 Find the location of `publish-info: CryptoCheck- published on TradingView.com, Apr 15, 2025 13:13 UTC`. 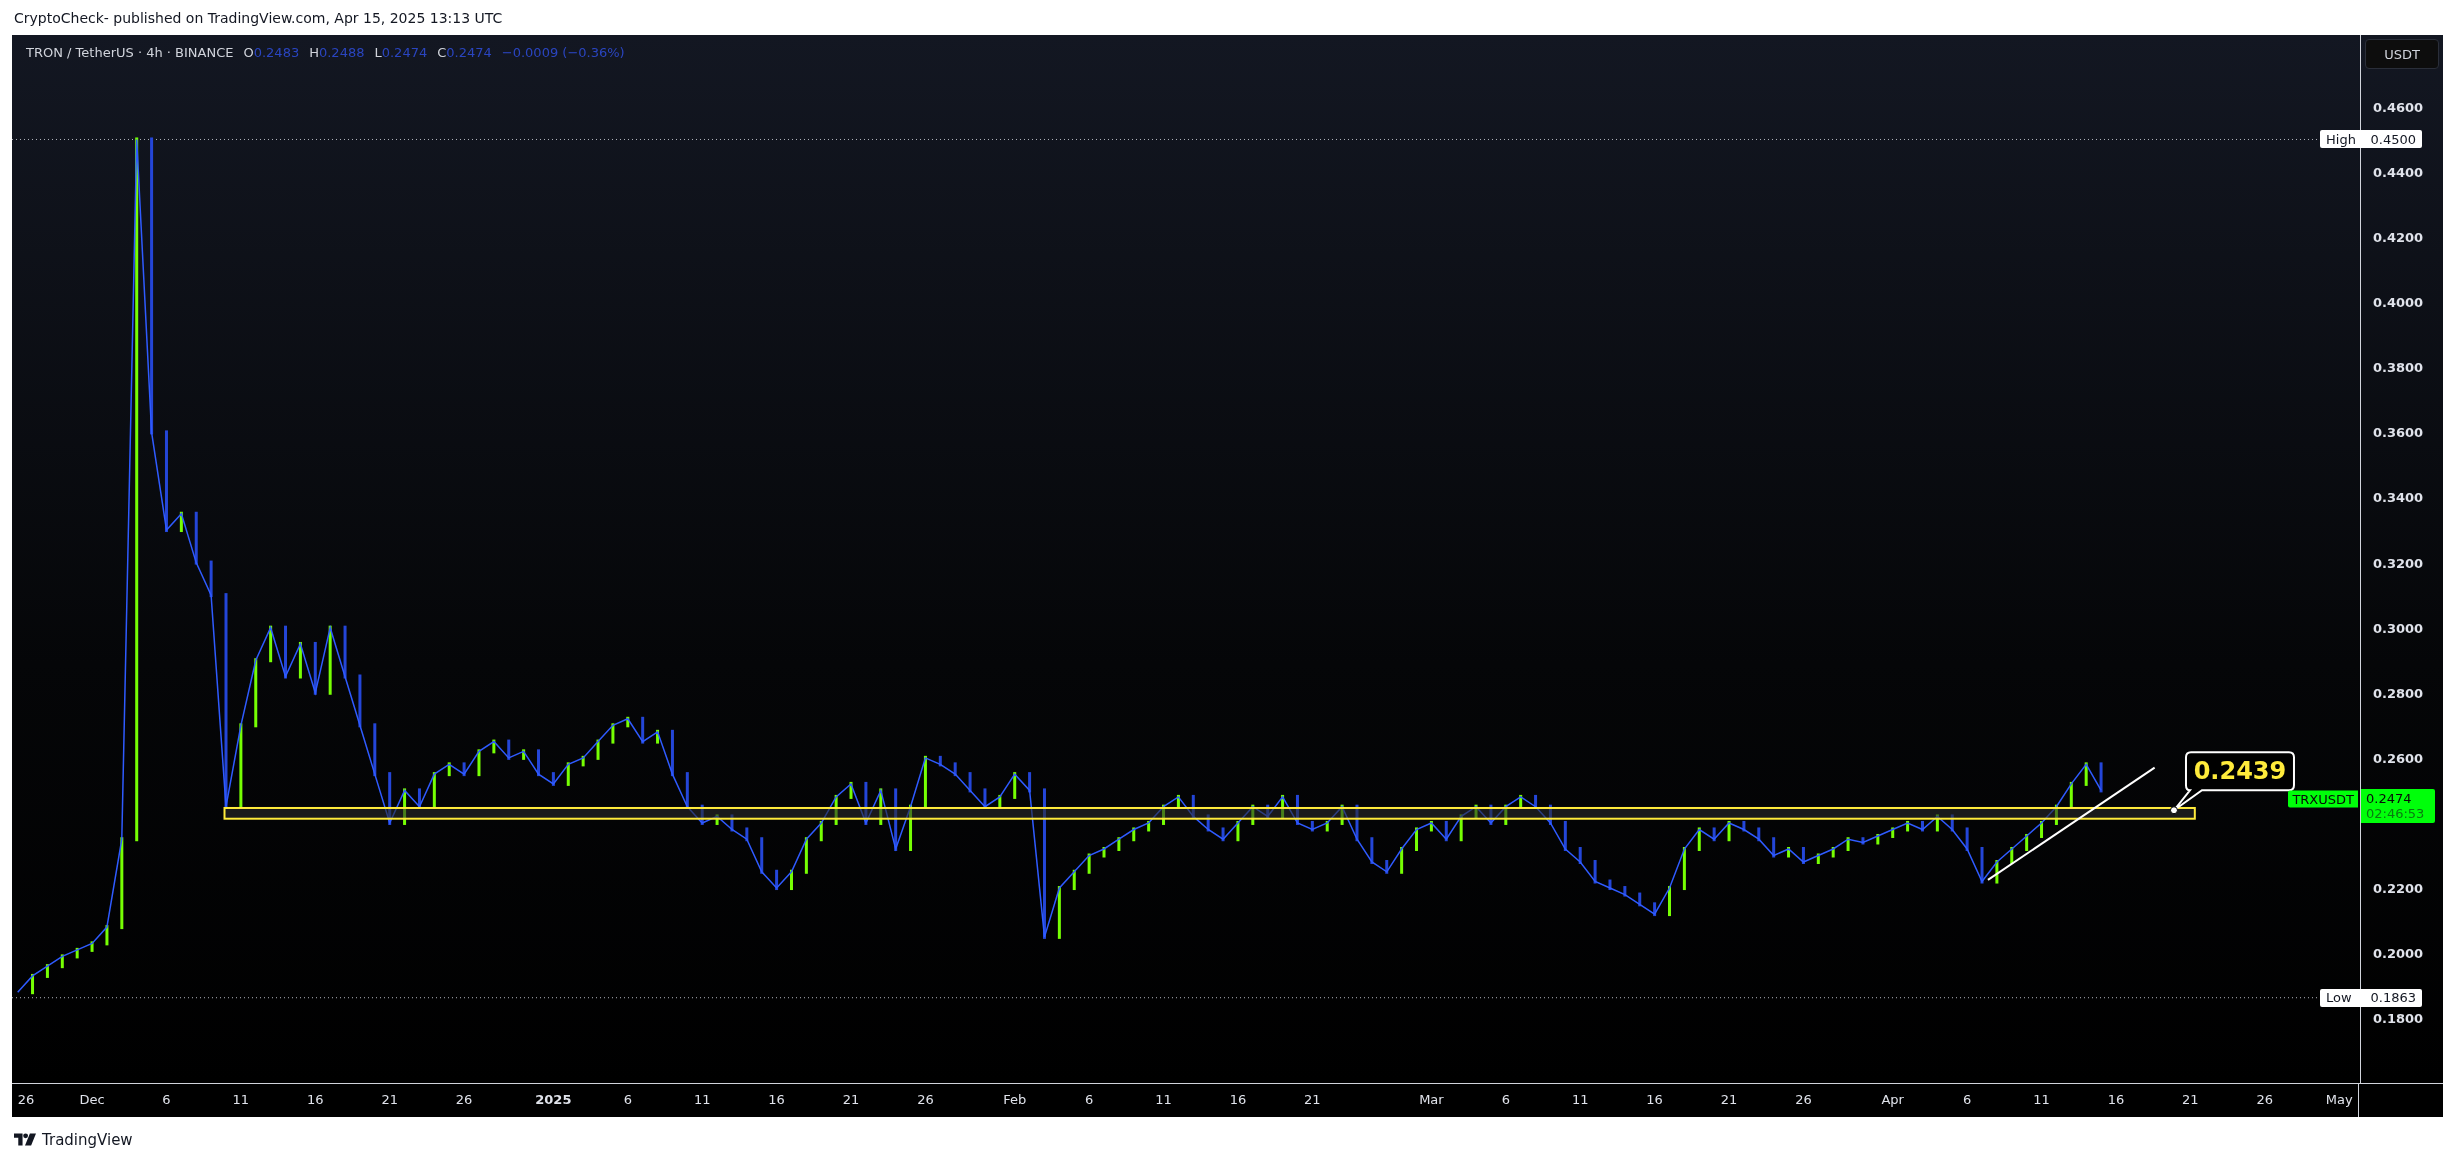

publish-info: CryptoCheck- published on TradingView.com, Apr 15, 2025 13:13 UTC is located at coordinates (258, 17).